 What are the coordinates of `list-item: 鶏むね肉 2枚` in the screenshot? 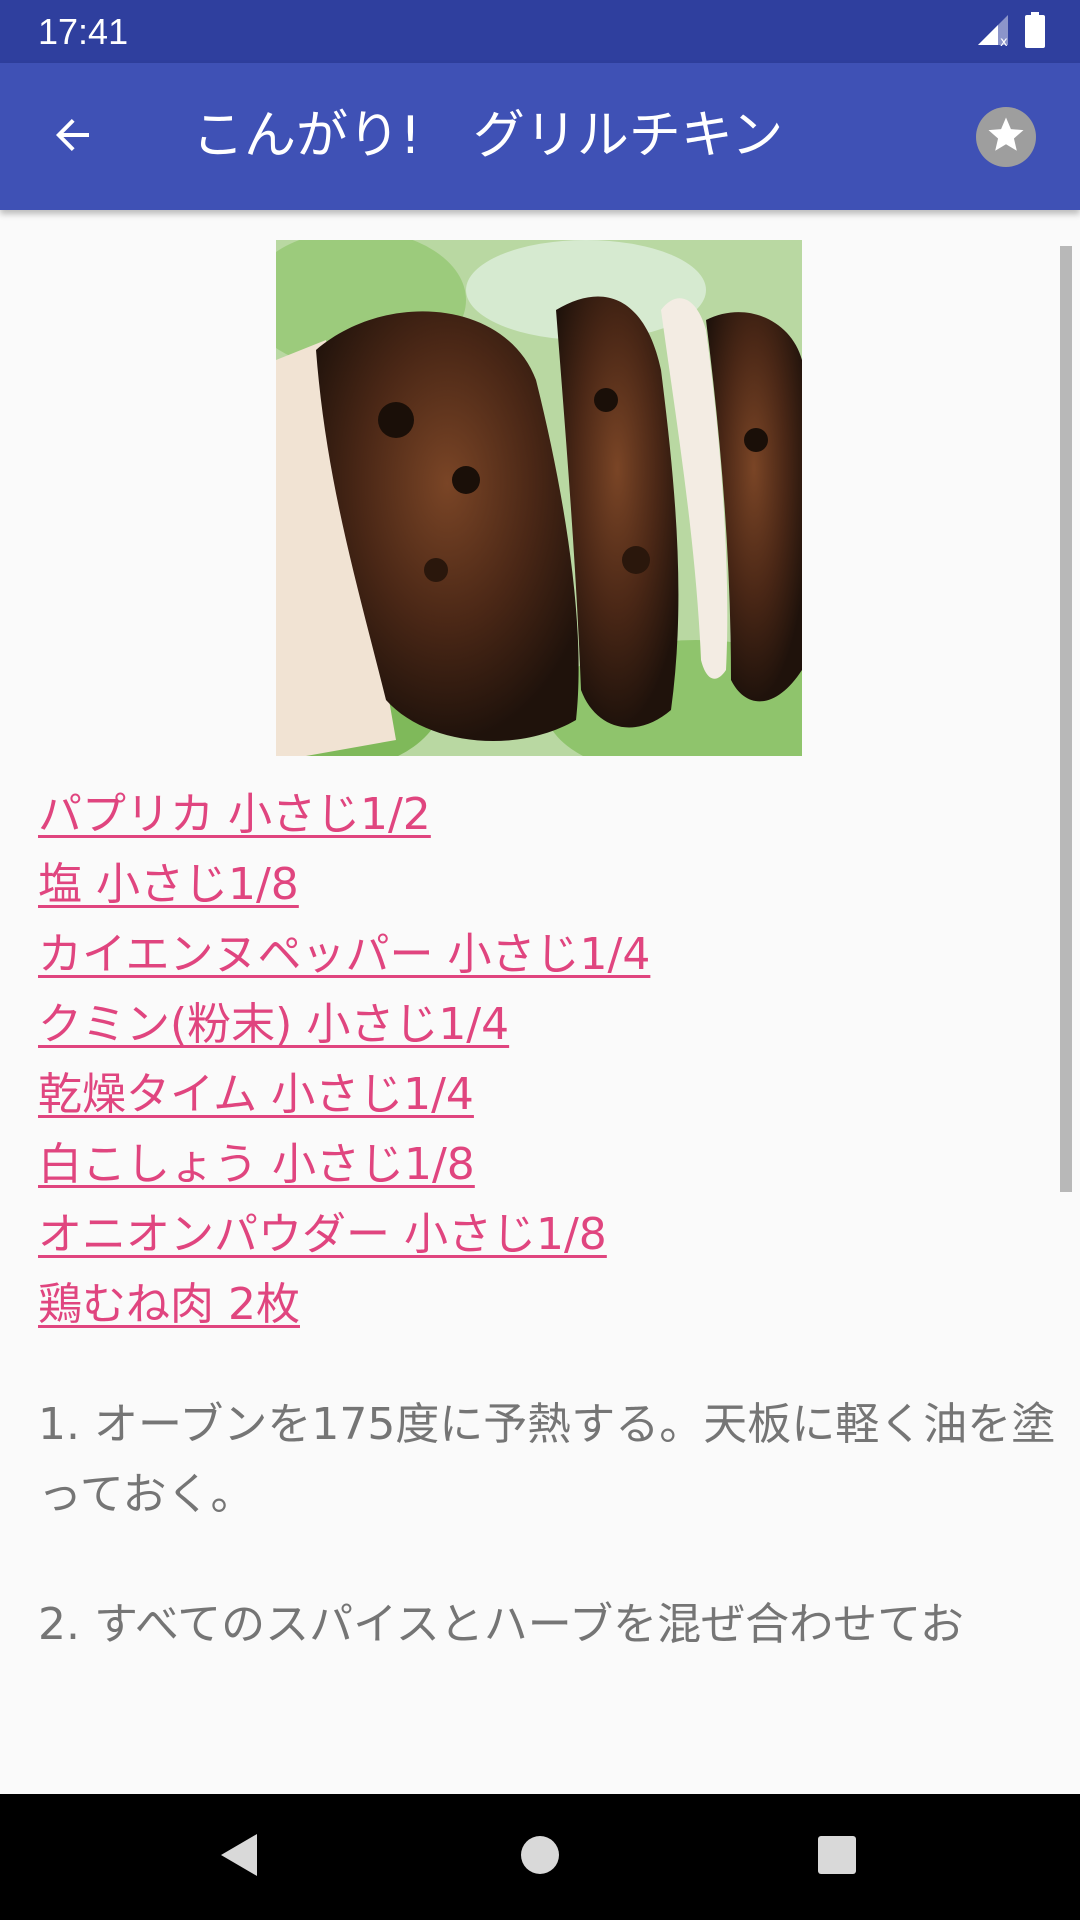 It's located at (344, 1305).